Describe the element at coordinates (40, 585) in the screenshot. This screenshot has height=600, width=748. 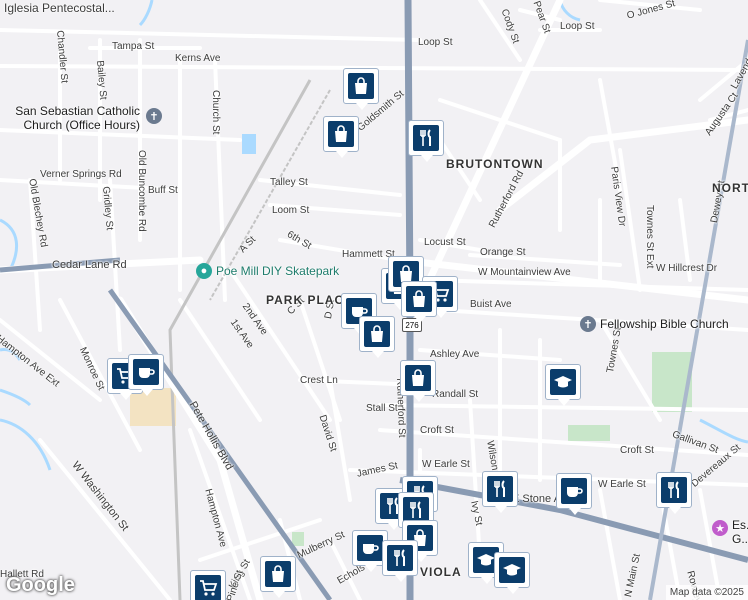
I see `google-logo: Google` at that location.